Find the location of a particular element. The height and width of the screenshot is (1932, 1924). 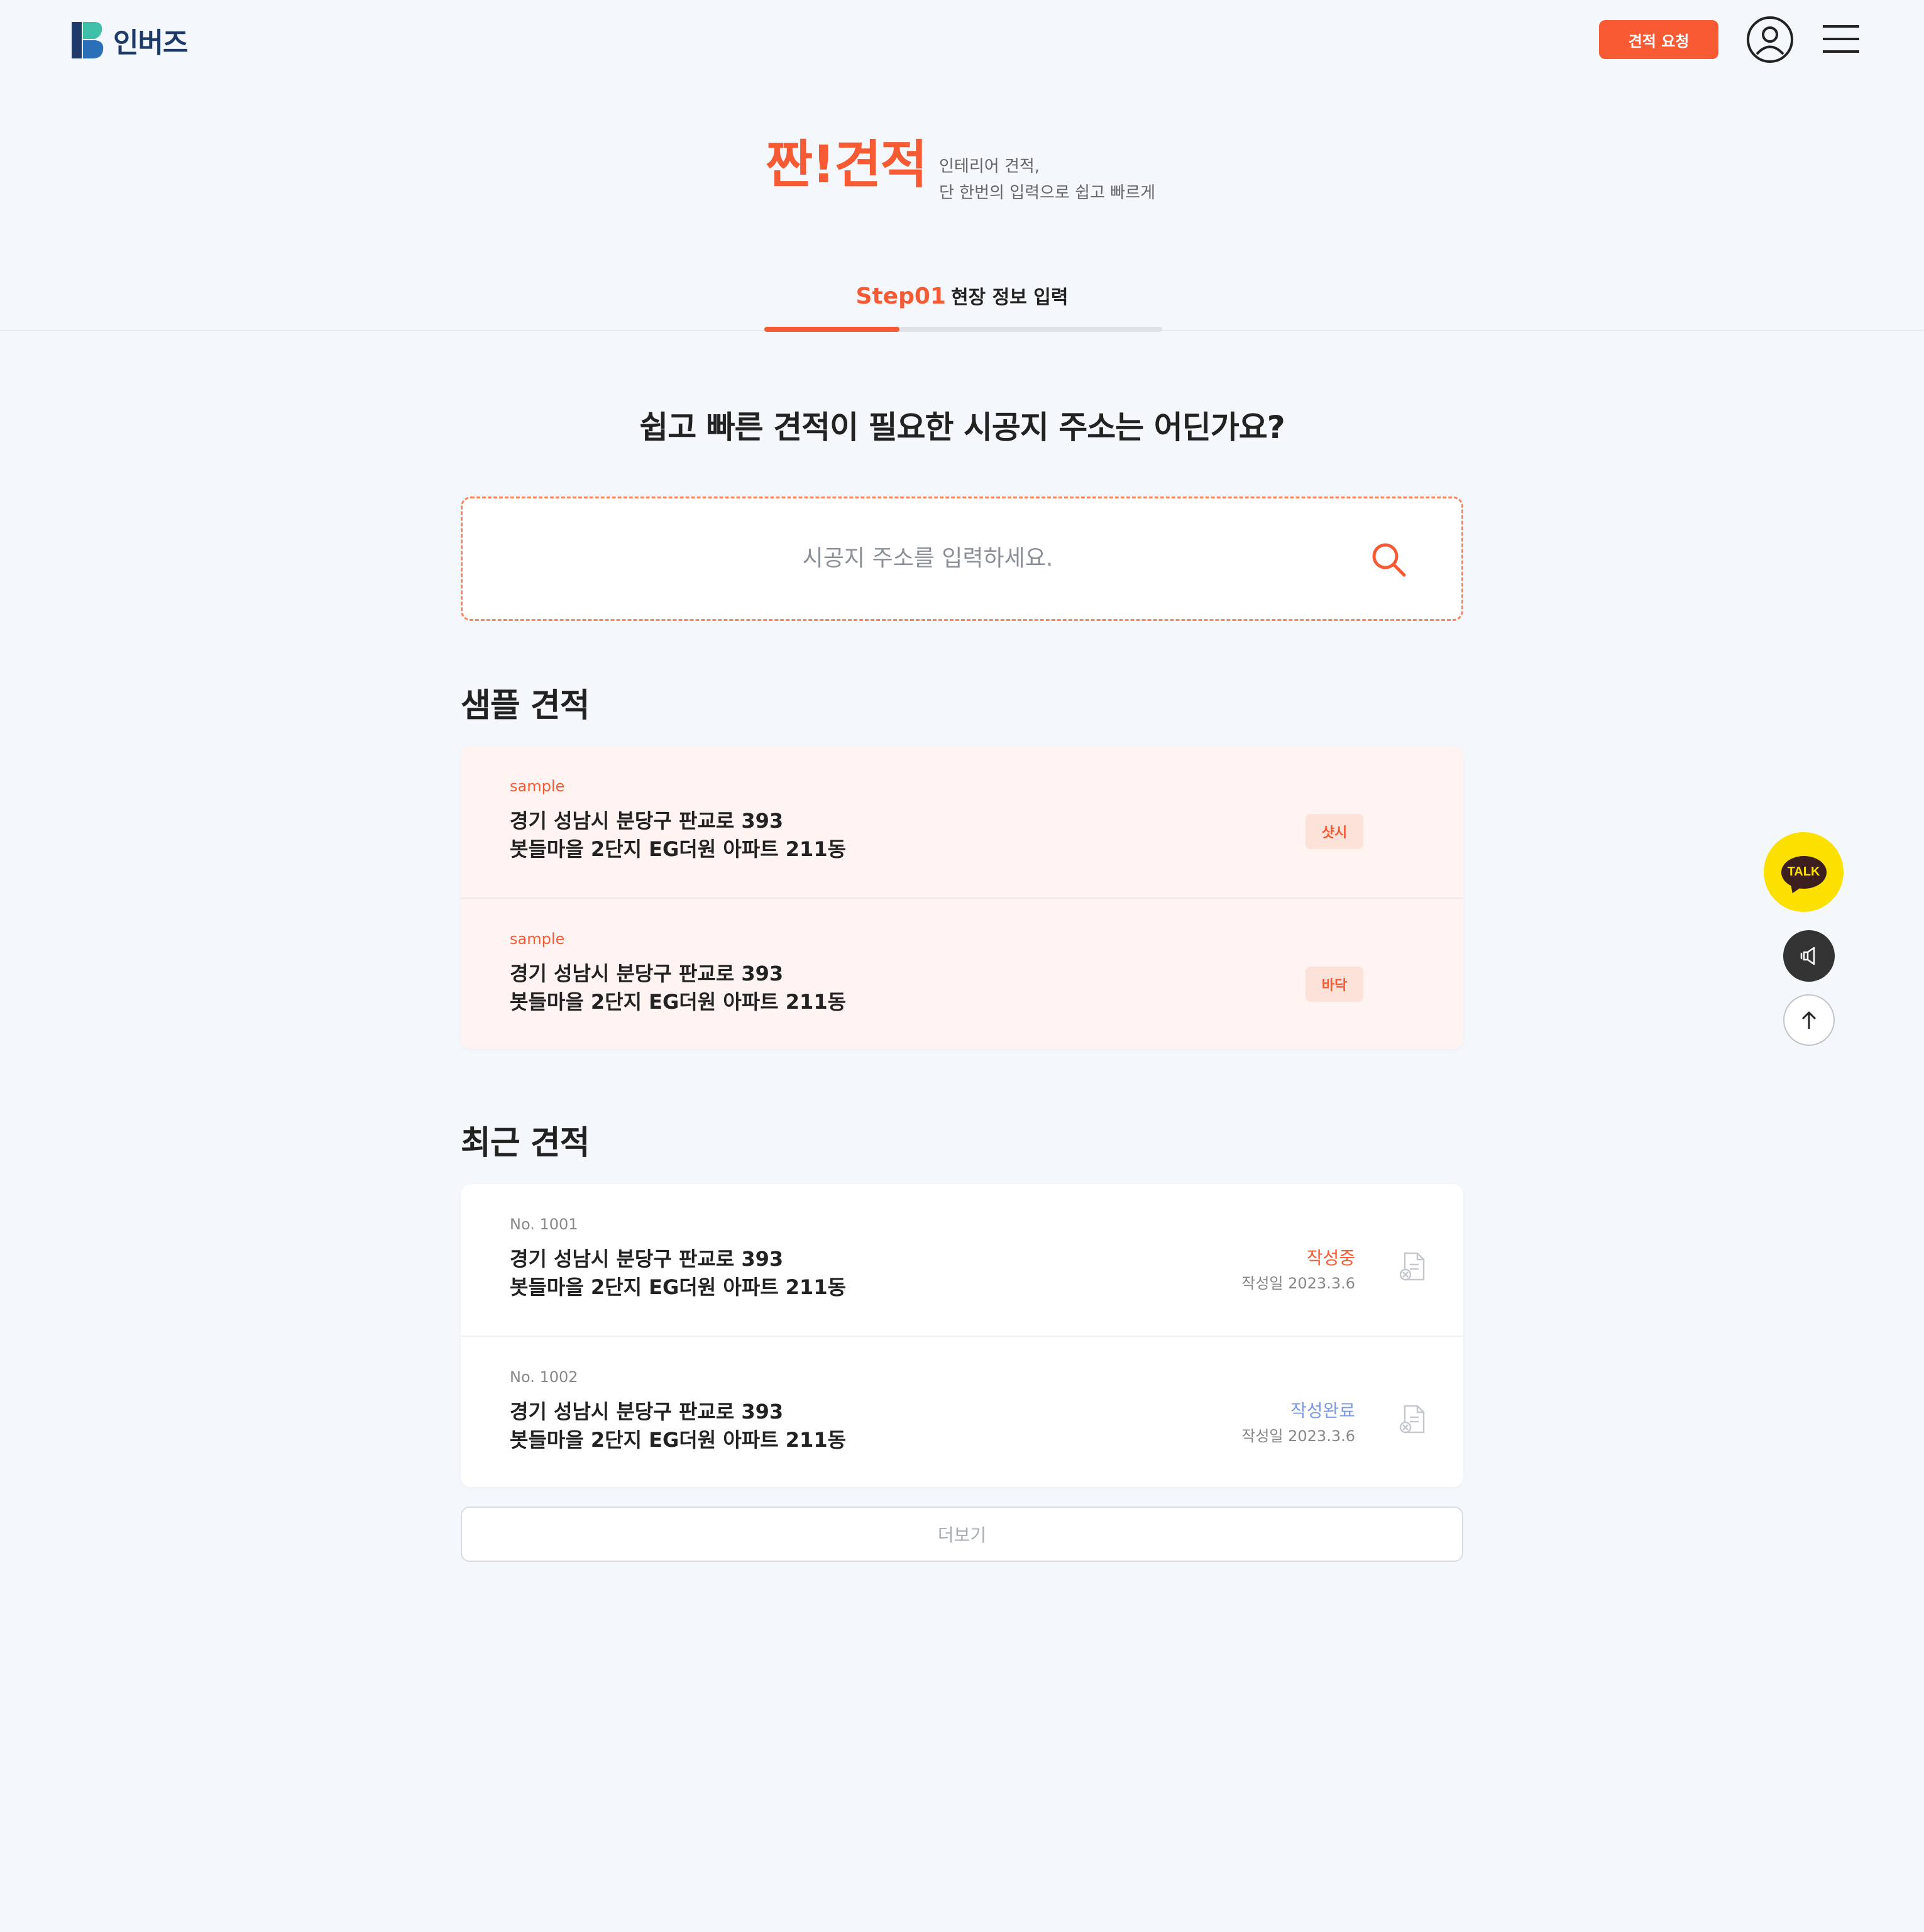

search-icon is located at coordinates (1388, 559).